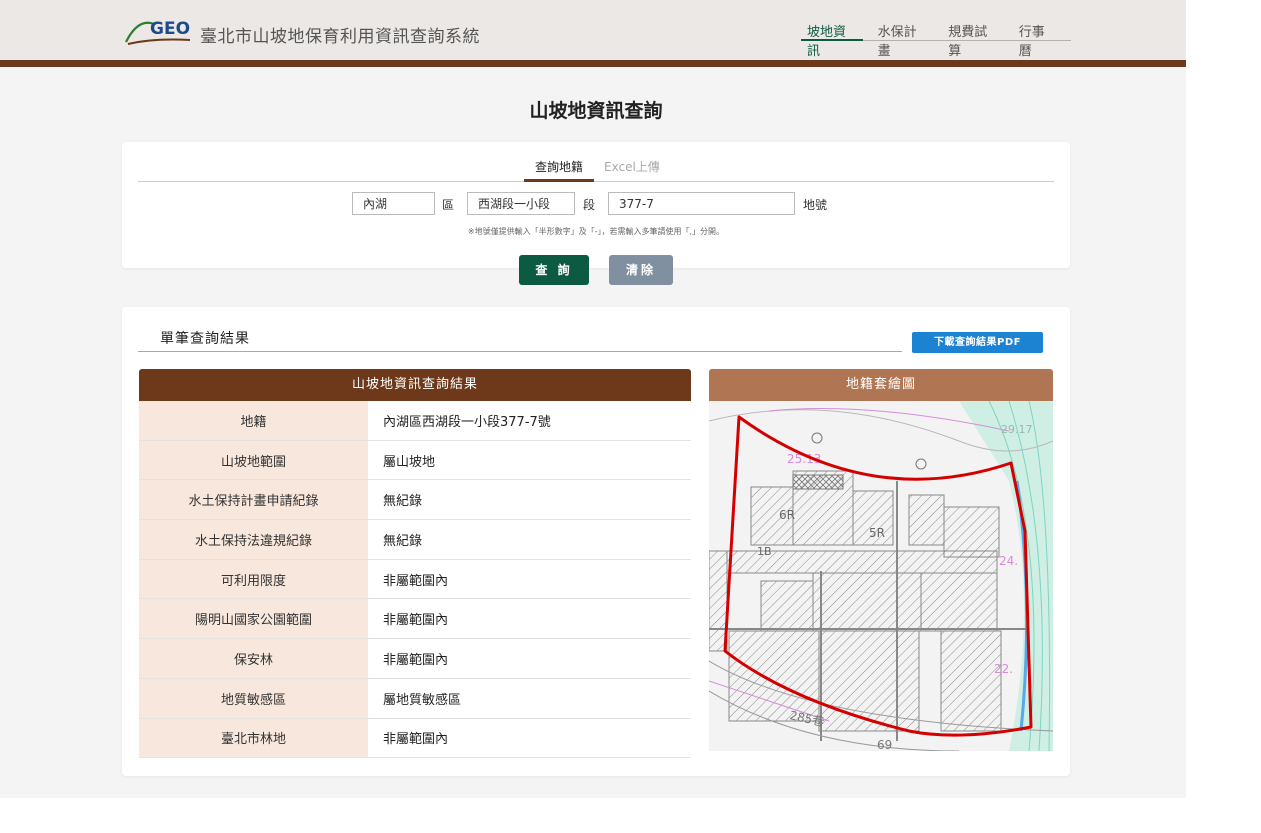  I want to click on table-row: 山坡地範圍 屬山坡地, so click(415, 460).